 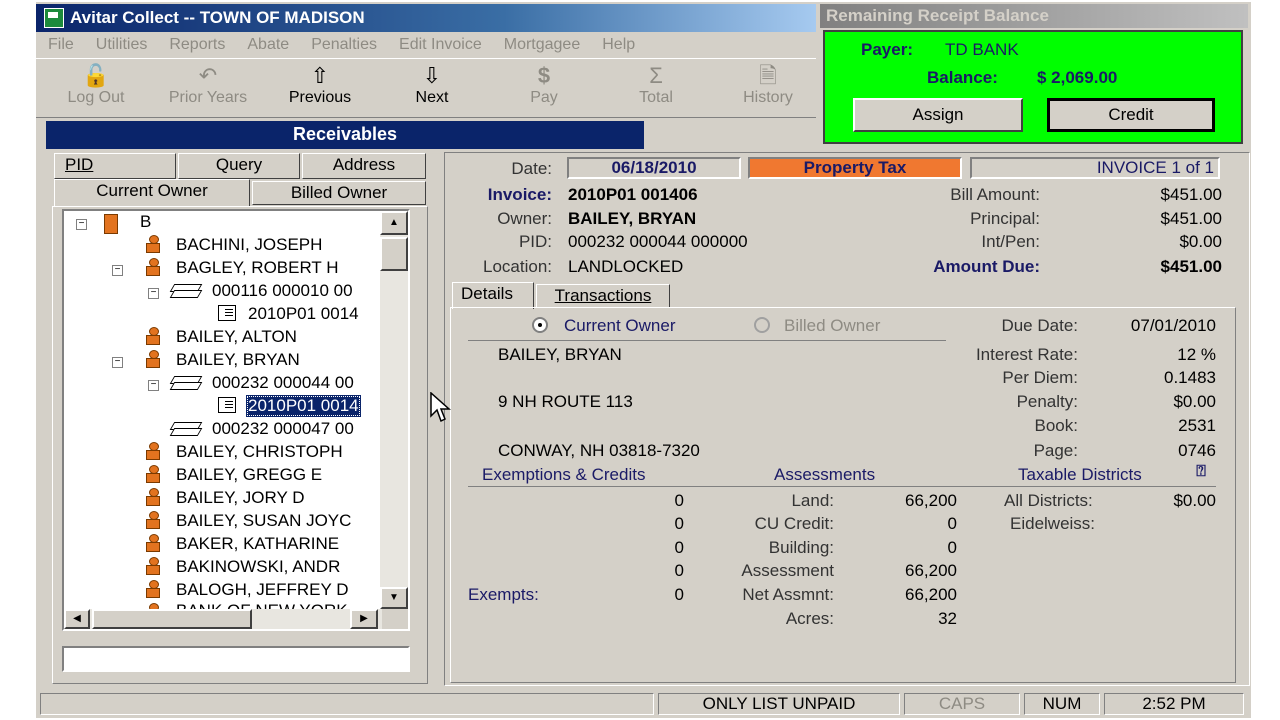 I want to click on bill-amount-label: Bill Amount:, so click(x=995, y=194).